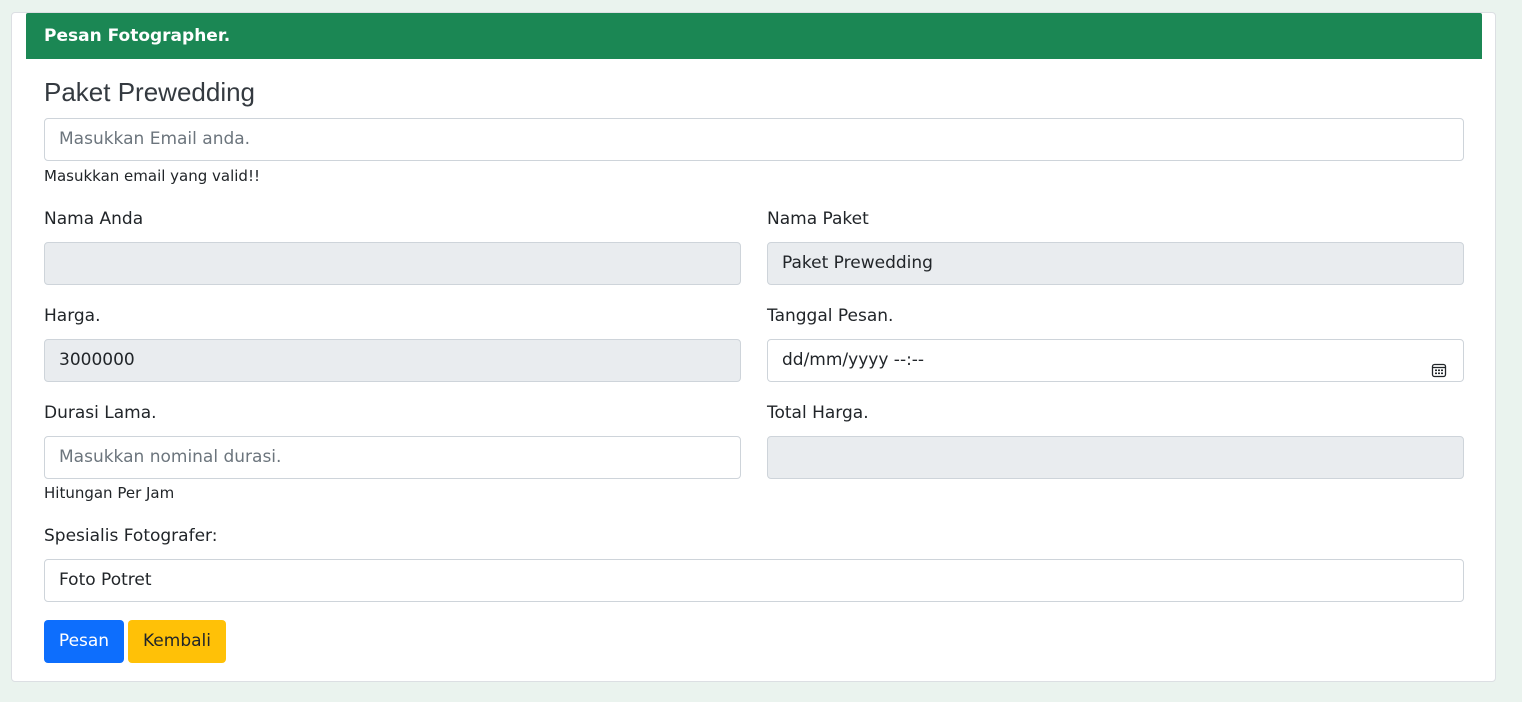 Image resolution: width=1522 pixels, height=702 pixels. Describe the element at coordinates (818, 413) in the screenshot. I see `total-harga-label: Total Harga.` at that location.